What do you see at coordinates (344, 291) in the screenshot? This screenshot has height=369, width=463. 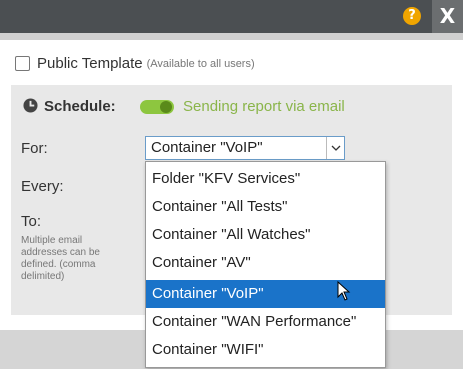 I see `mouse-cursor-icon` at bounding box center [344, 291].